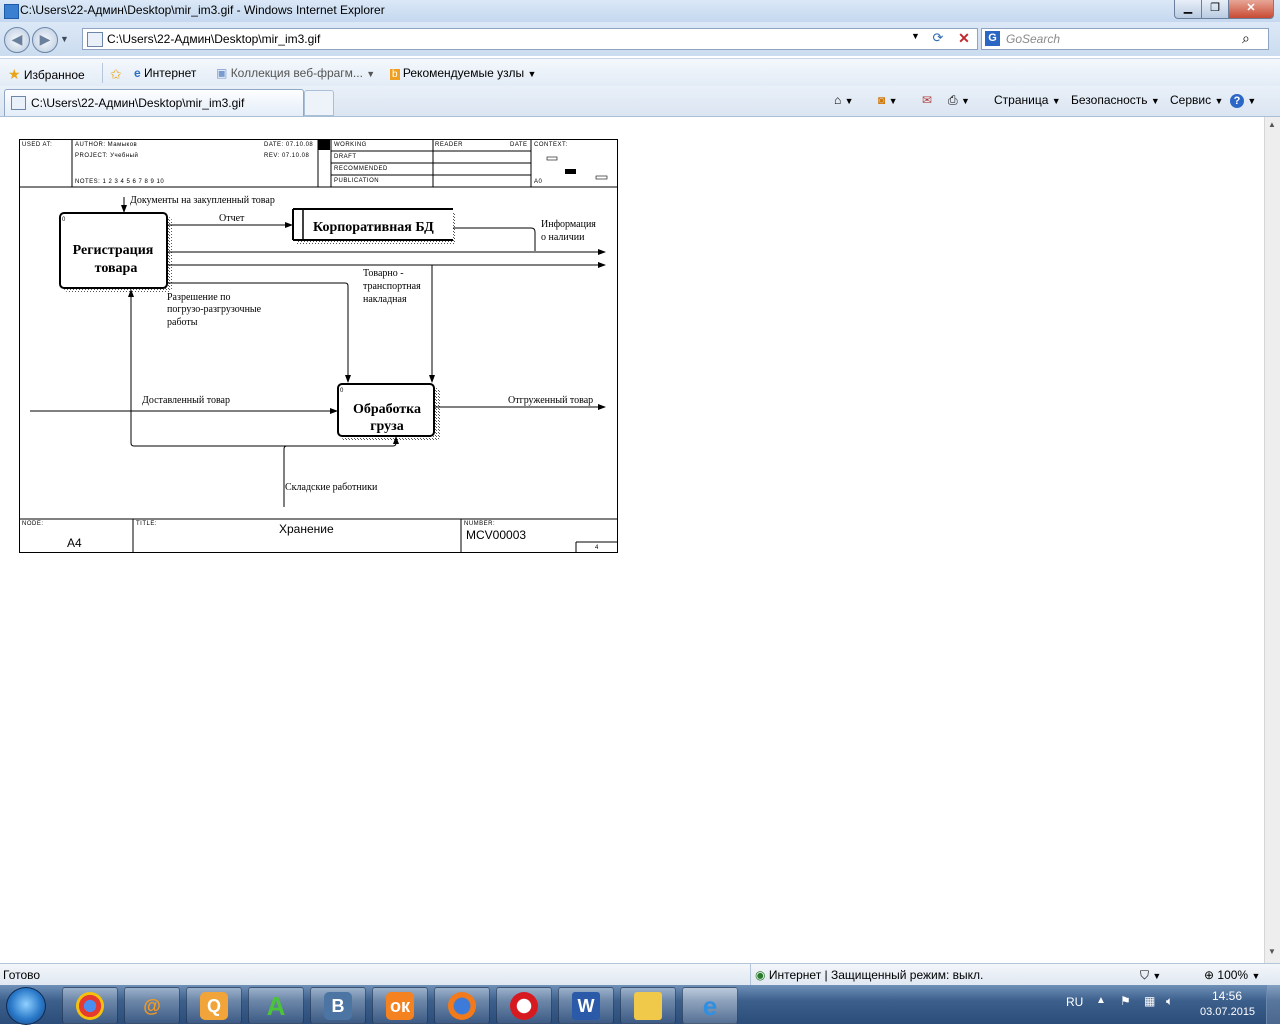  I want to click on footer-number-label: NUMBER:, so click(479, 524).